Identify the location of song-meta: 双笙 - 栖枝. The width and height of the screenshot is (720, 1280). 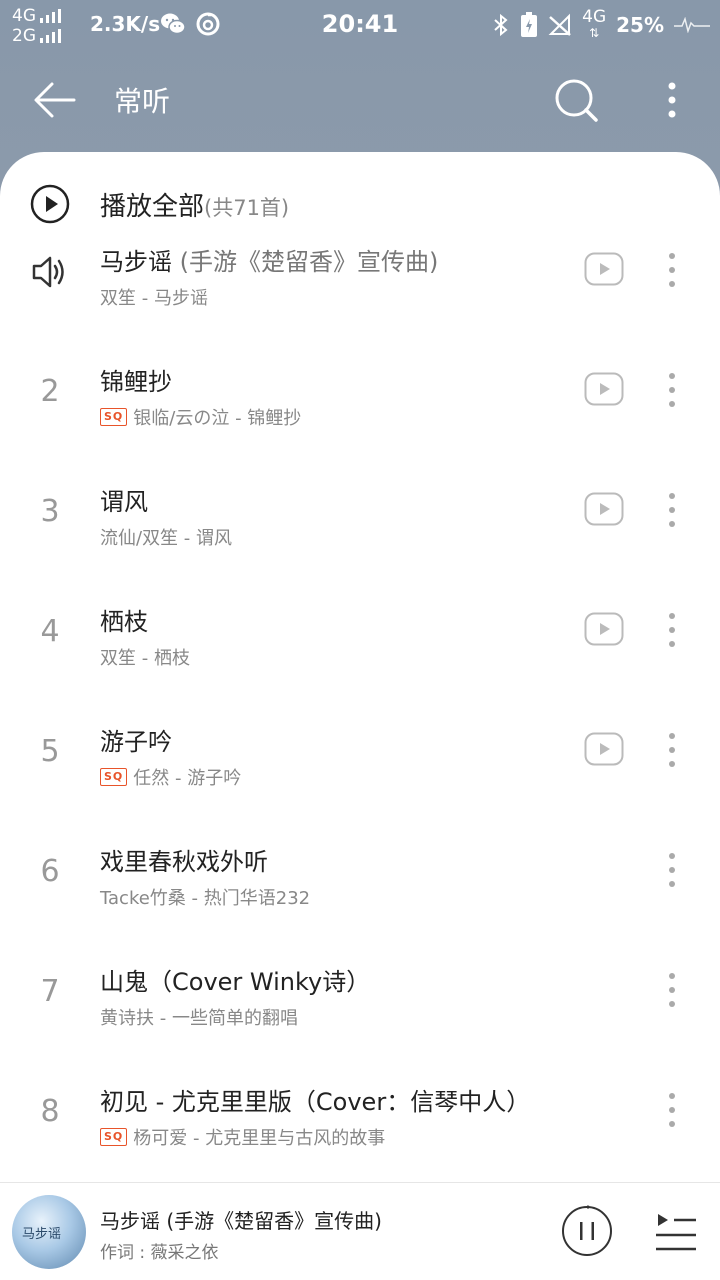
(145, 657).